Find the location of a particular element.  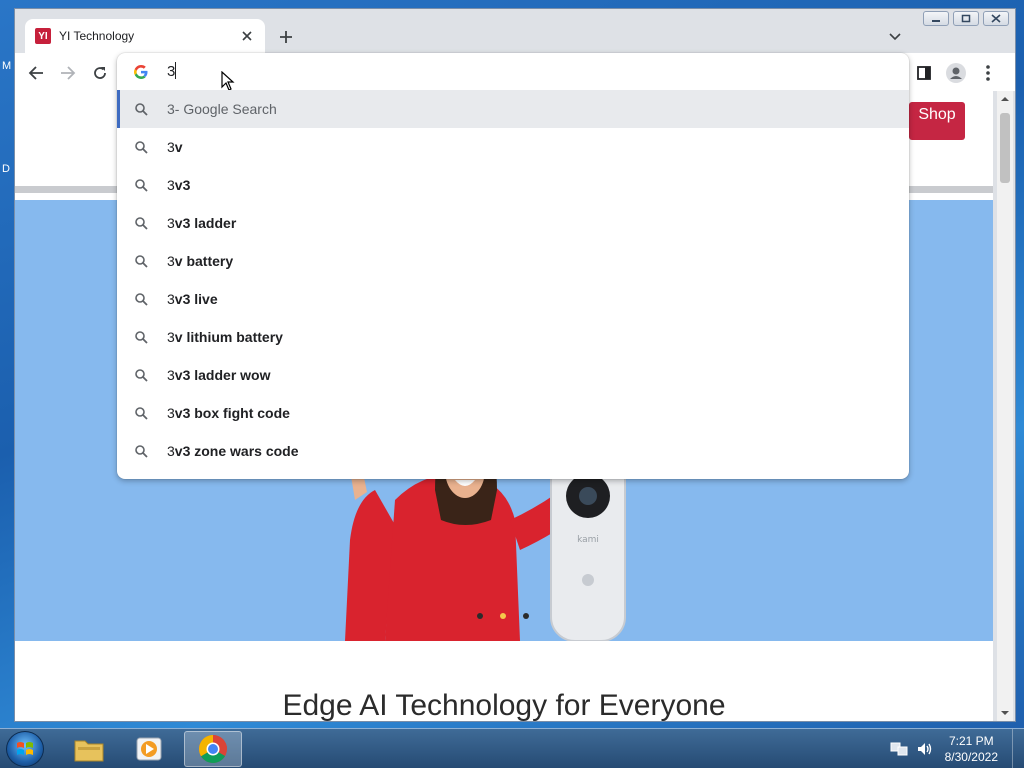

profile-button is located at coordinates (956, 73).